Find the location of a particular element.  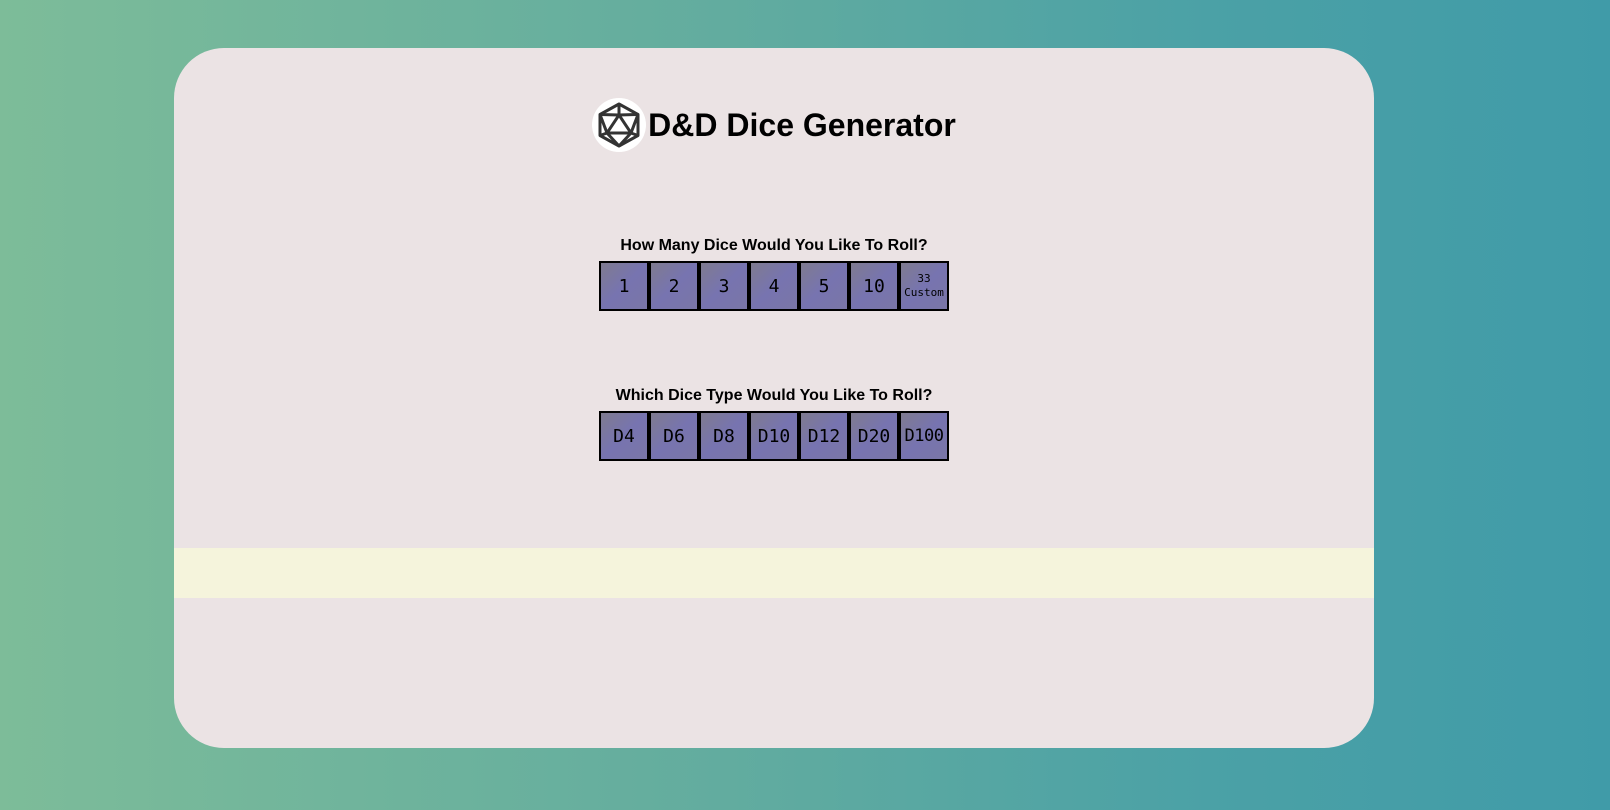

custom-count-label: Custom is located at coordinates (924, 292).